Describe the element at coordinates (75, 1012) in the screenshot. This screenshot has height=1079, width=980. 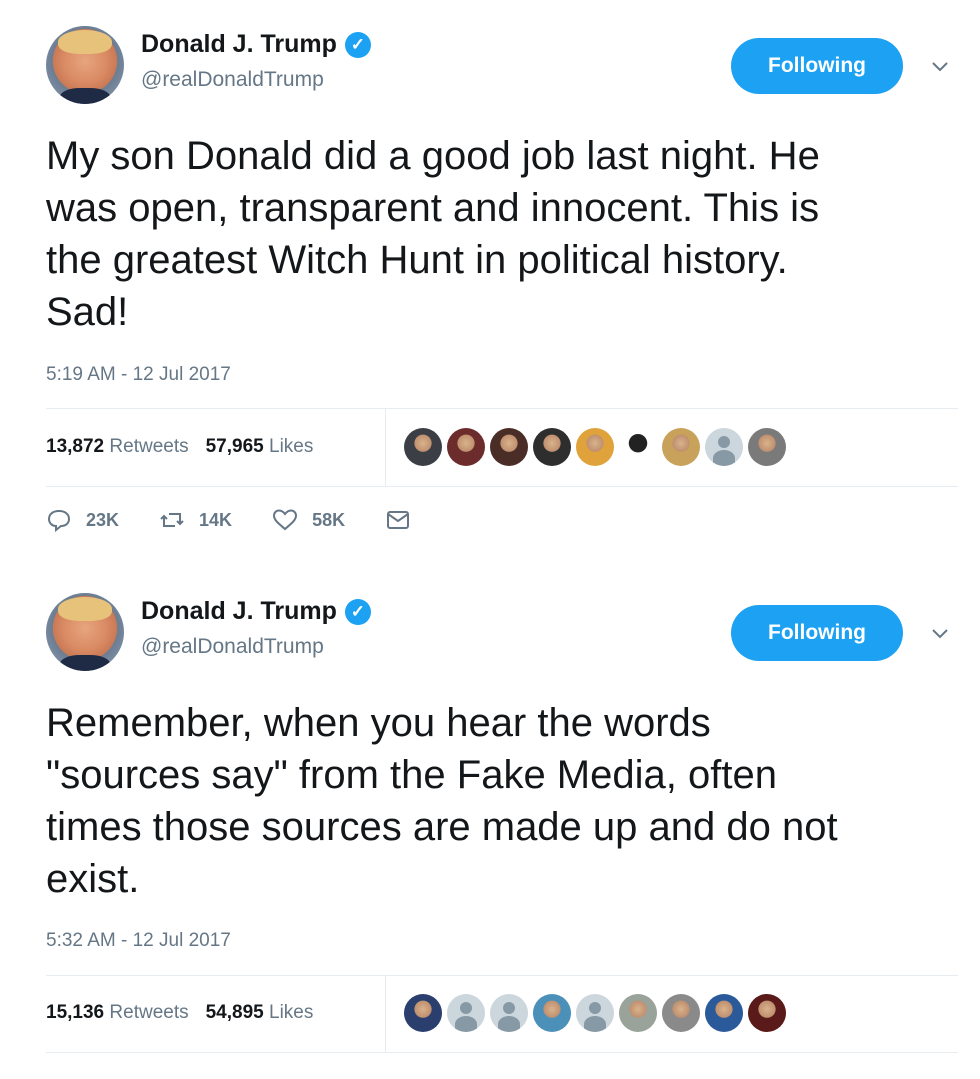
I see `retweets-count: 15,136` at that location.